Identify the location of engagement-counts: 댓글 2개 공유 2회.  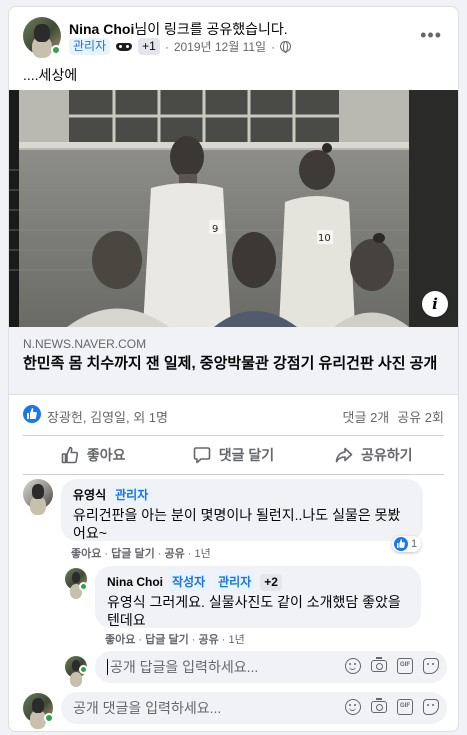
(393, 416).